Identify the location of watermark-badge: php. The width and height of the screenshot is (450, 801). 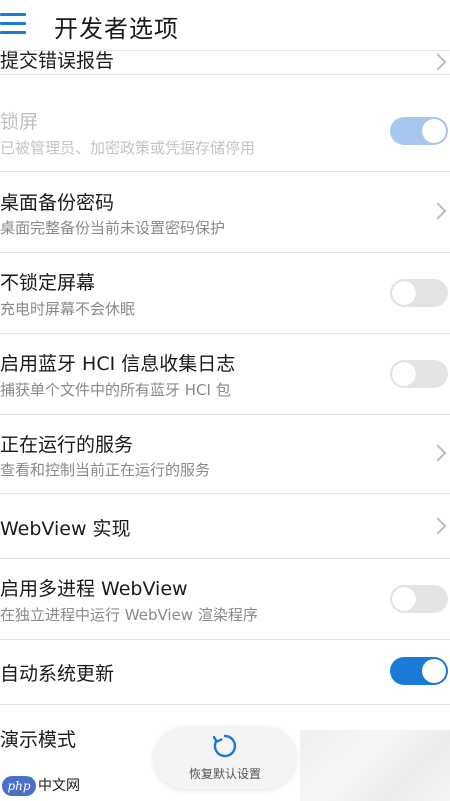
(19, 786).